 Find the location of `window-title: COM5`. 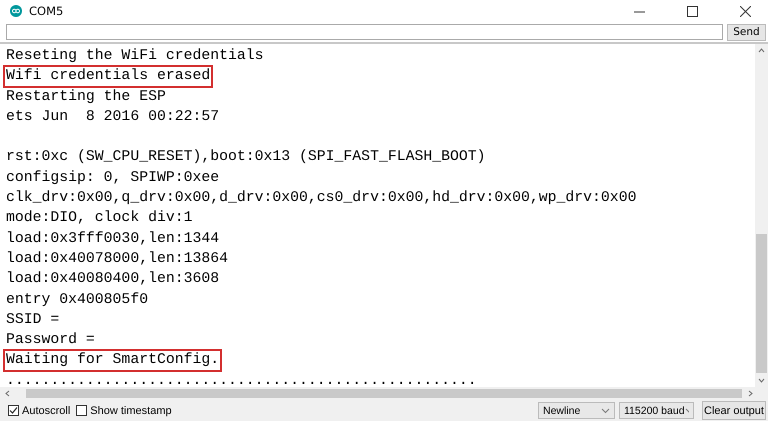

window-title: COM5 is located at coordinates (46, 11).